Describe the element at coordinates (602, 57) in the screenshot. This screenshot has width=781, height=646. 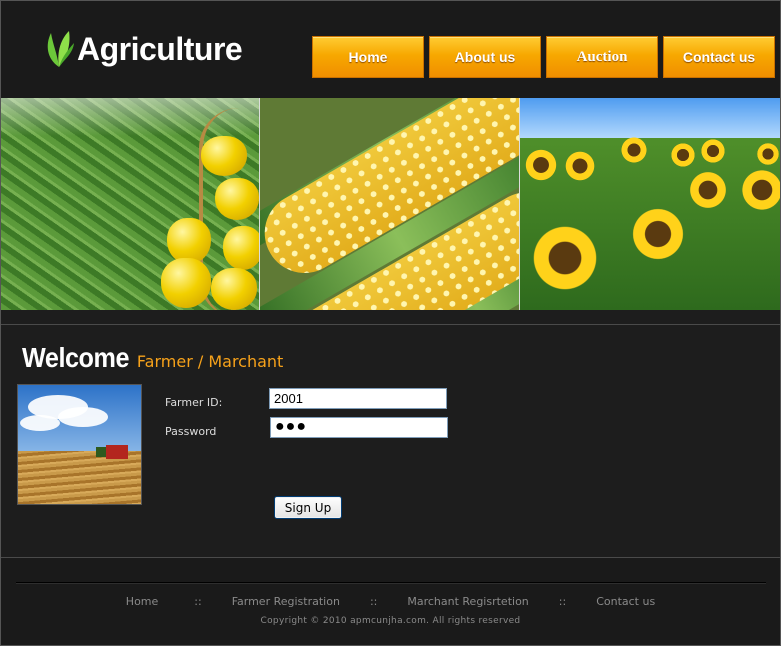
I see `nav-auction: Auction` at that location.